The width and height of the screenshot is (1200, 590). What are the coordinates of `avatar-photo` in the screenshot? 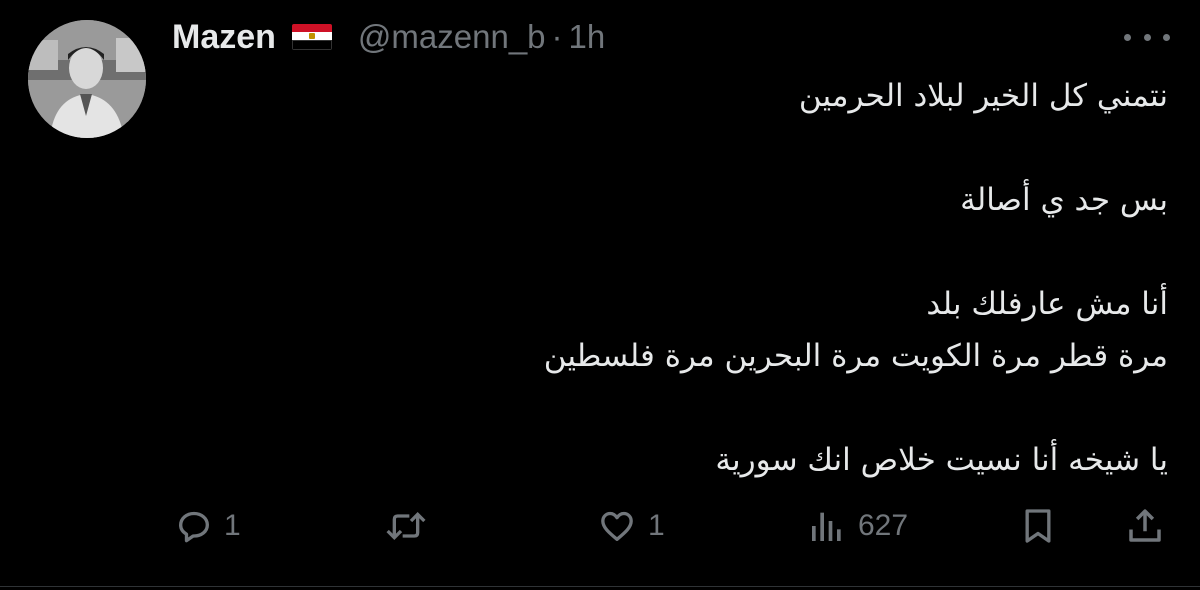 It's located at (87, 79).